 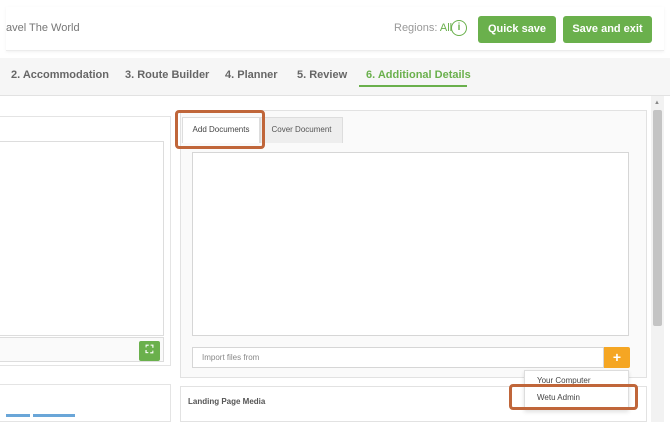 I want to click on quick-save-button: Quick save, so click(x=517, y=29).